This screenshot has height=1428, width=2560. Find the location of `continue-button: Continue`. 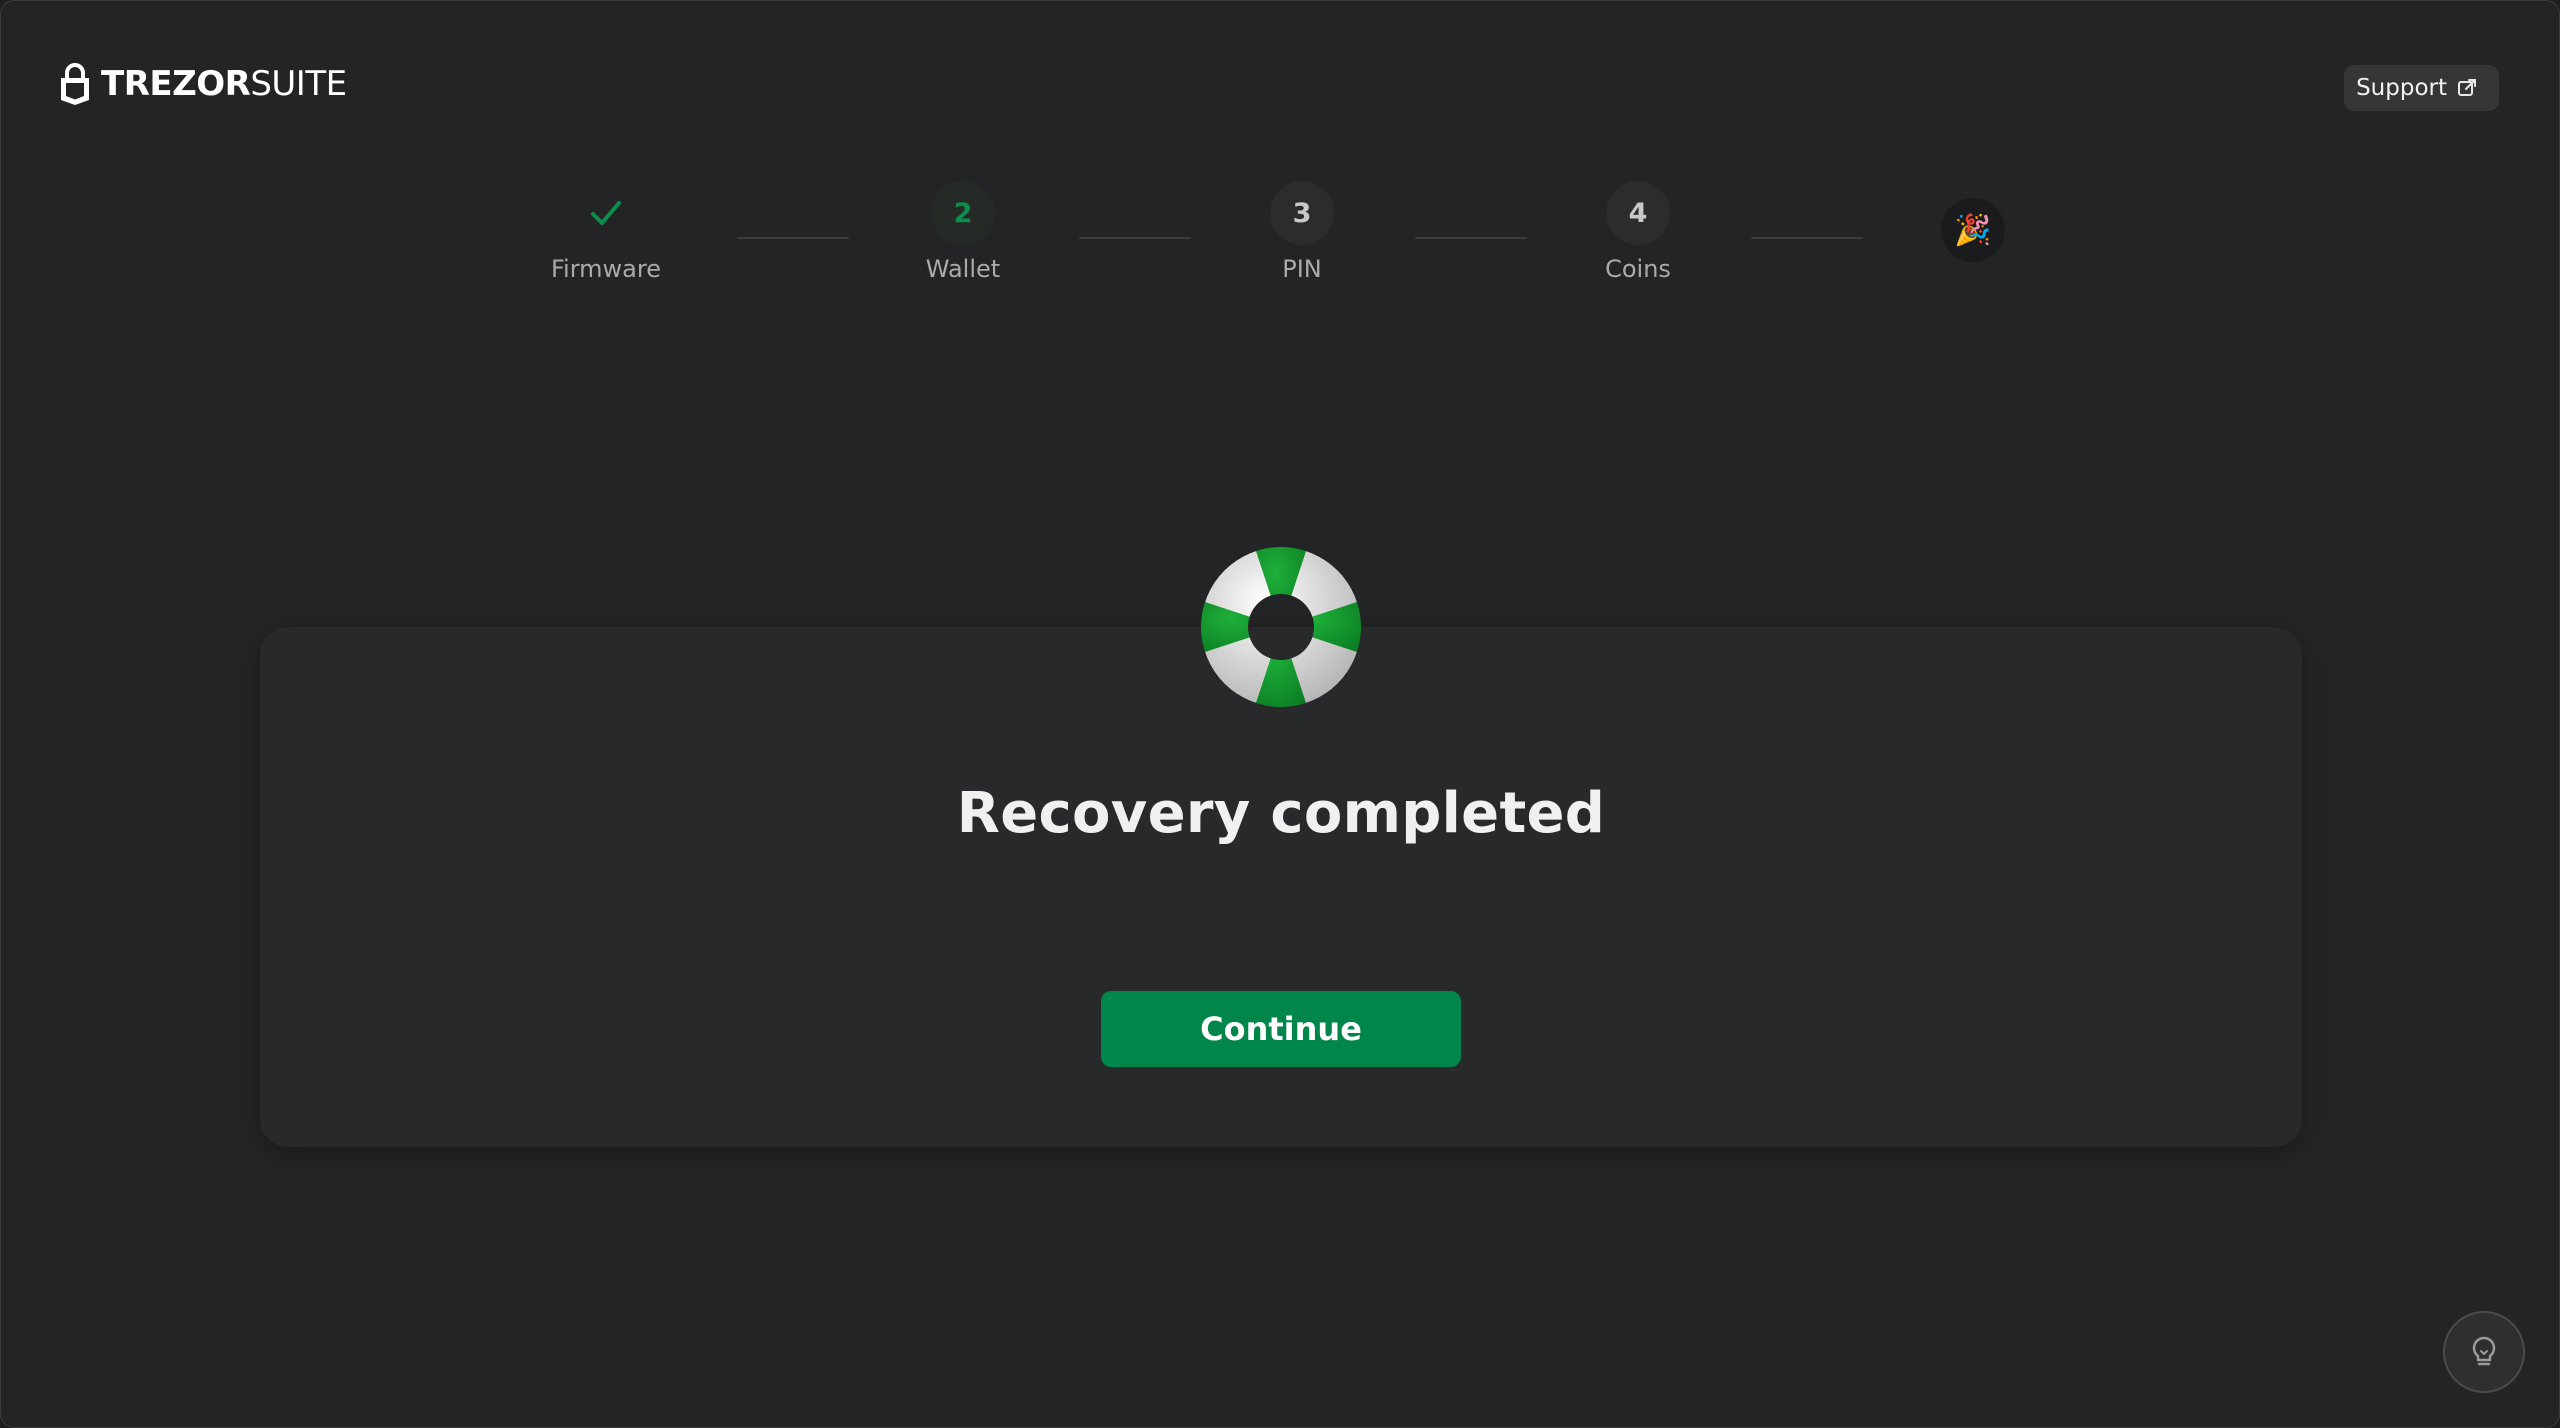

continue-button: Continue is located at coordinates (1281, 1029).